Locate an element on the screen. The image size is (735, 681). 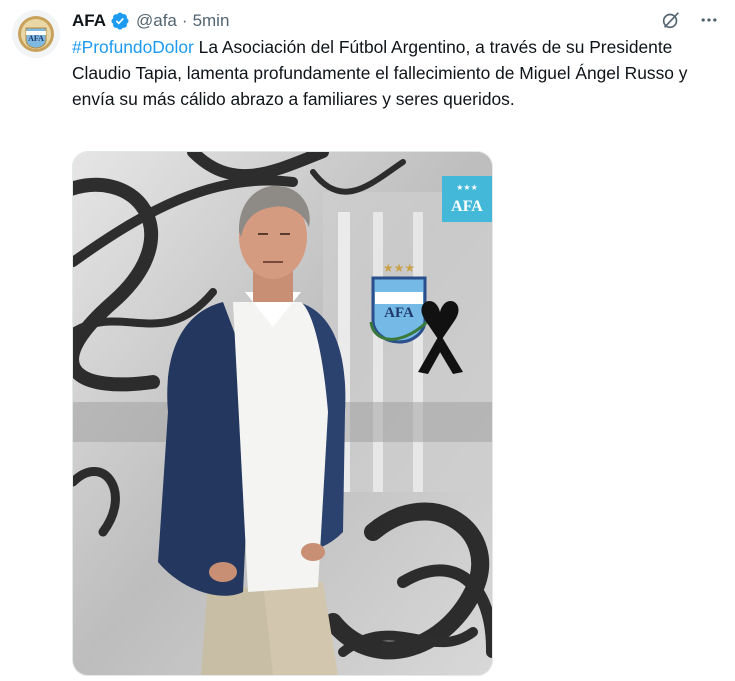
tweet-actions is located at coordinates (690, 20).